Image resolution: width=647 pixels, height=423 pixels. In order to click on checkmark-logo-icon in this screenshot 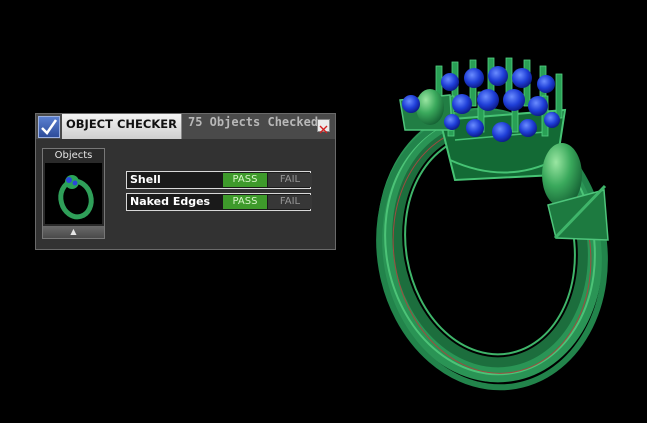, I will do `click(49, 127)`.